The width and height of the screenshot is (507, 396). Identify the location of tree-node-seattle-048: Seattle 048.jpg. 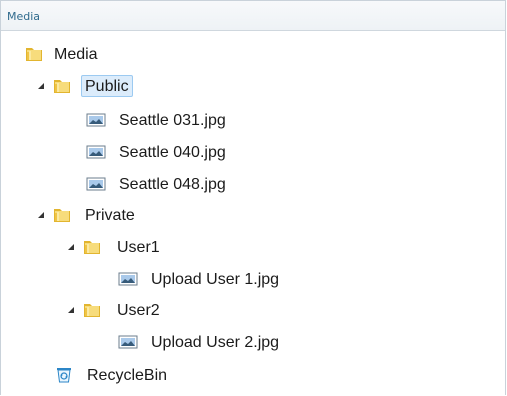
(126, 184).